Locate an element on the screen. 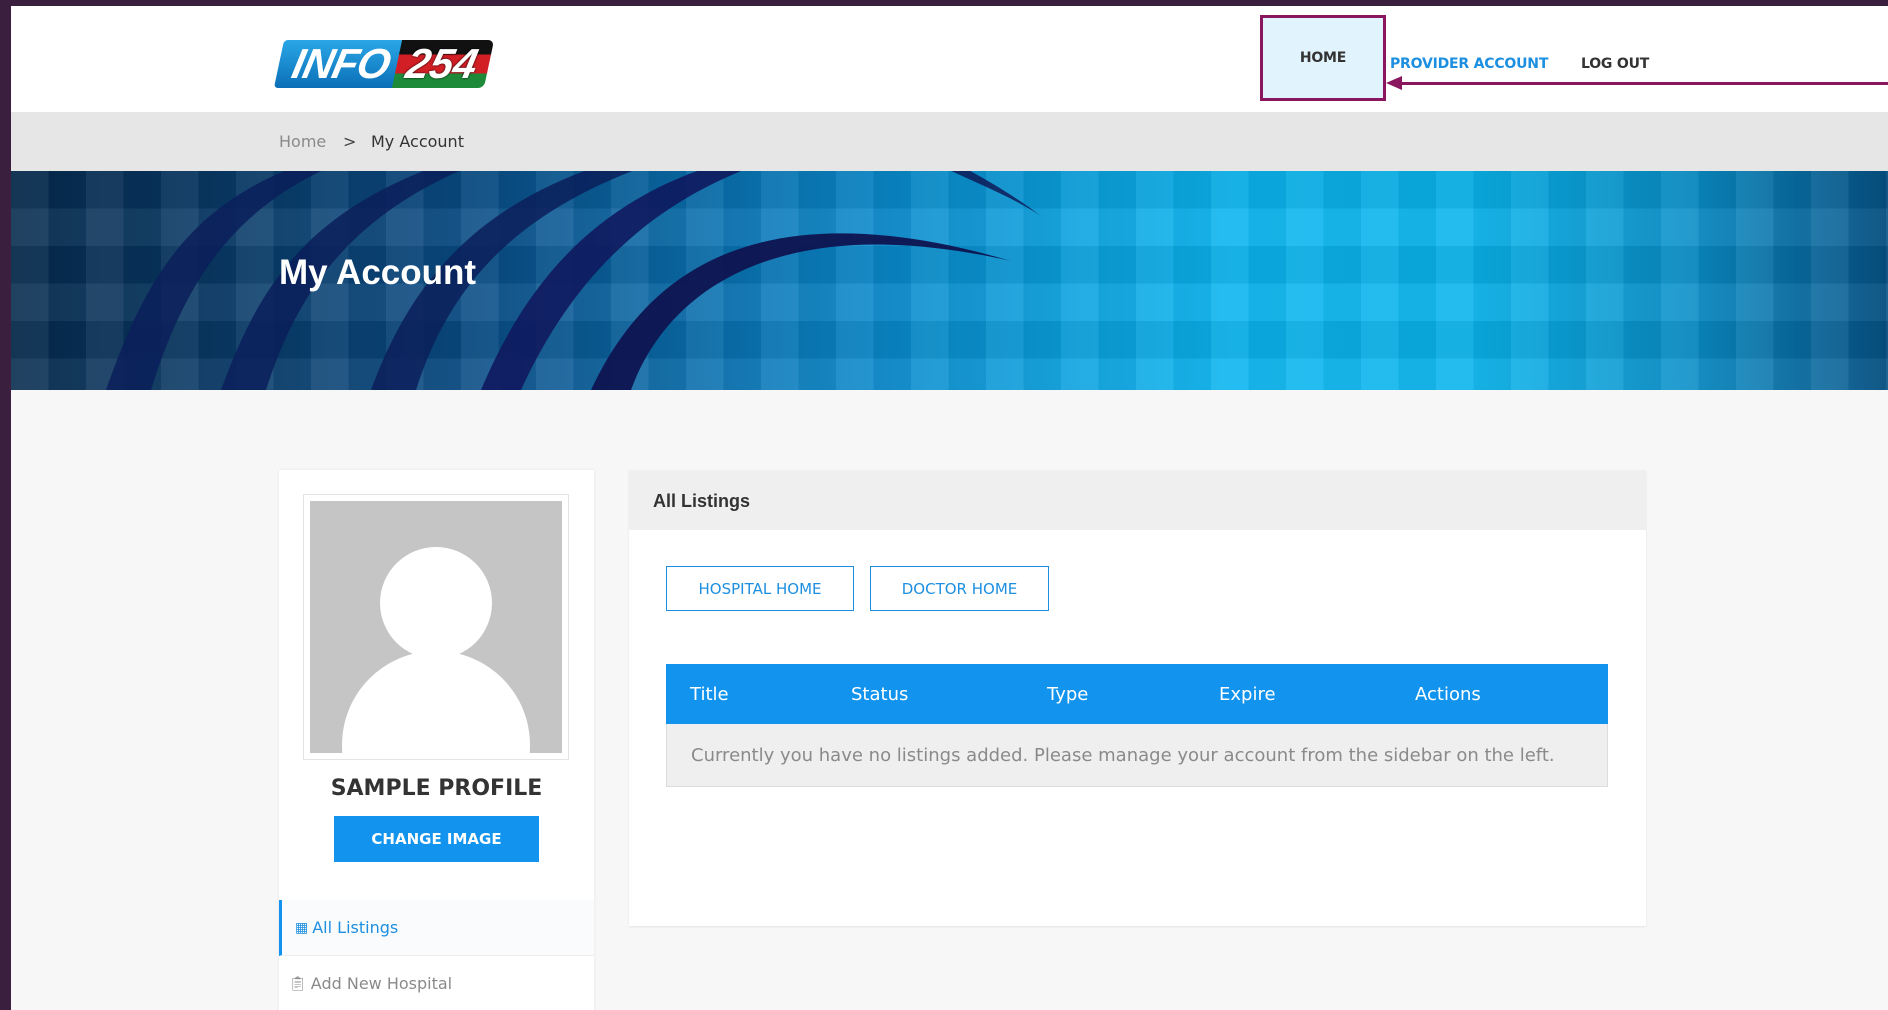 This screenshot has width=1888, height=1010. avatar is located at coordinates (436, 627).